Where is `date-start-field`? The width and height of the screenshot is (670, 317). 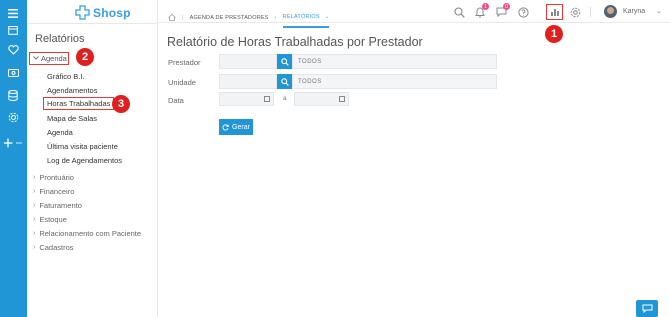 date-start-field is located at coordinates (246, 99).